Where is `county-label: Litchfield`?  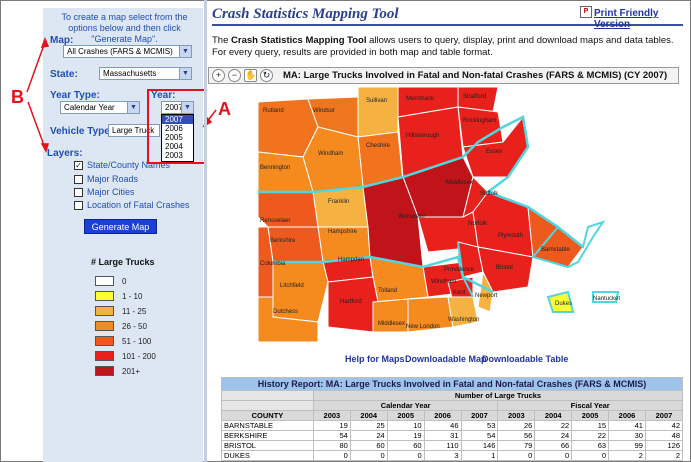 county-label: Litchfield is located at coordinates (292, 286).